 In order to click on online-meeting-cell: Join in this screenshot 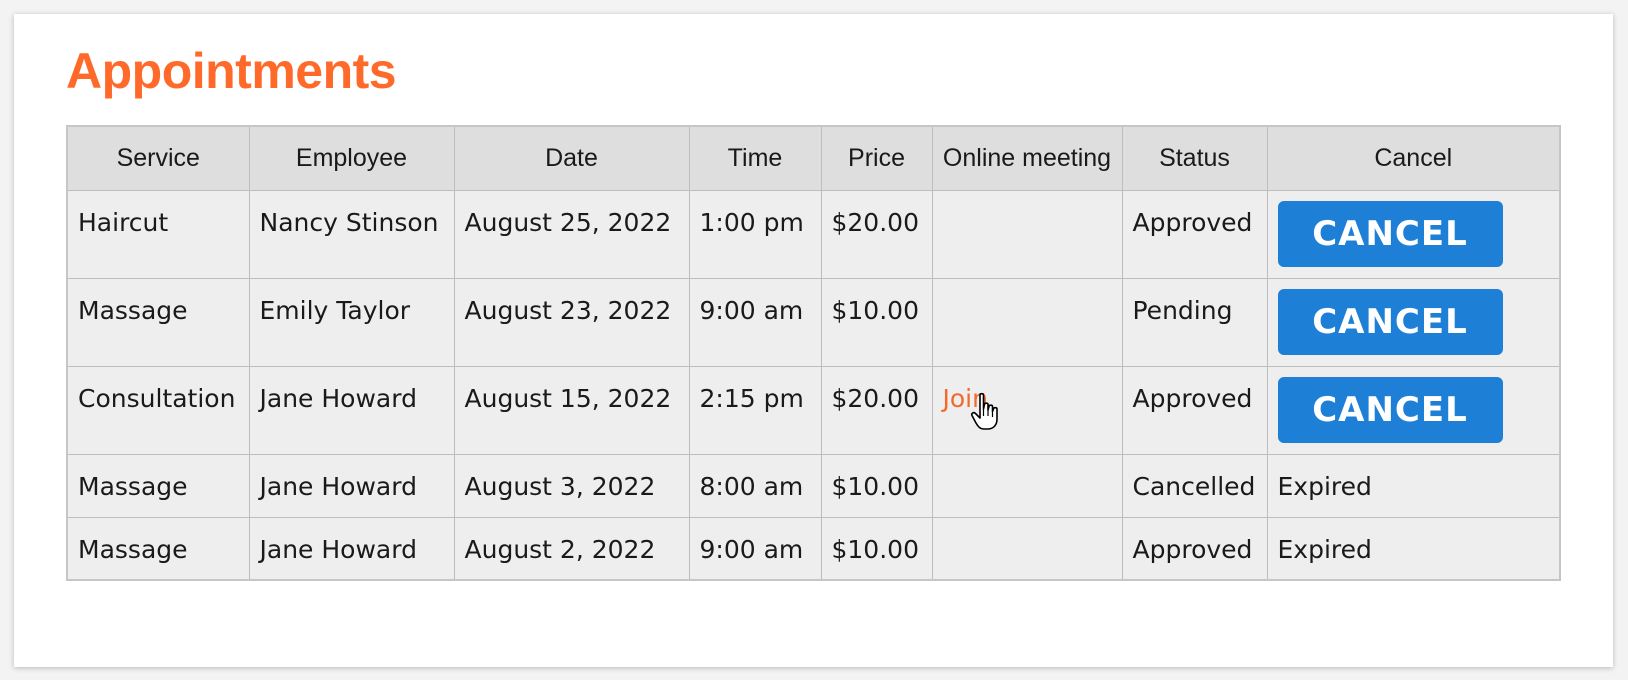, I will do `click(1027, 410)`.